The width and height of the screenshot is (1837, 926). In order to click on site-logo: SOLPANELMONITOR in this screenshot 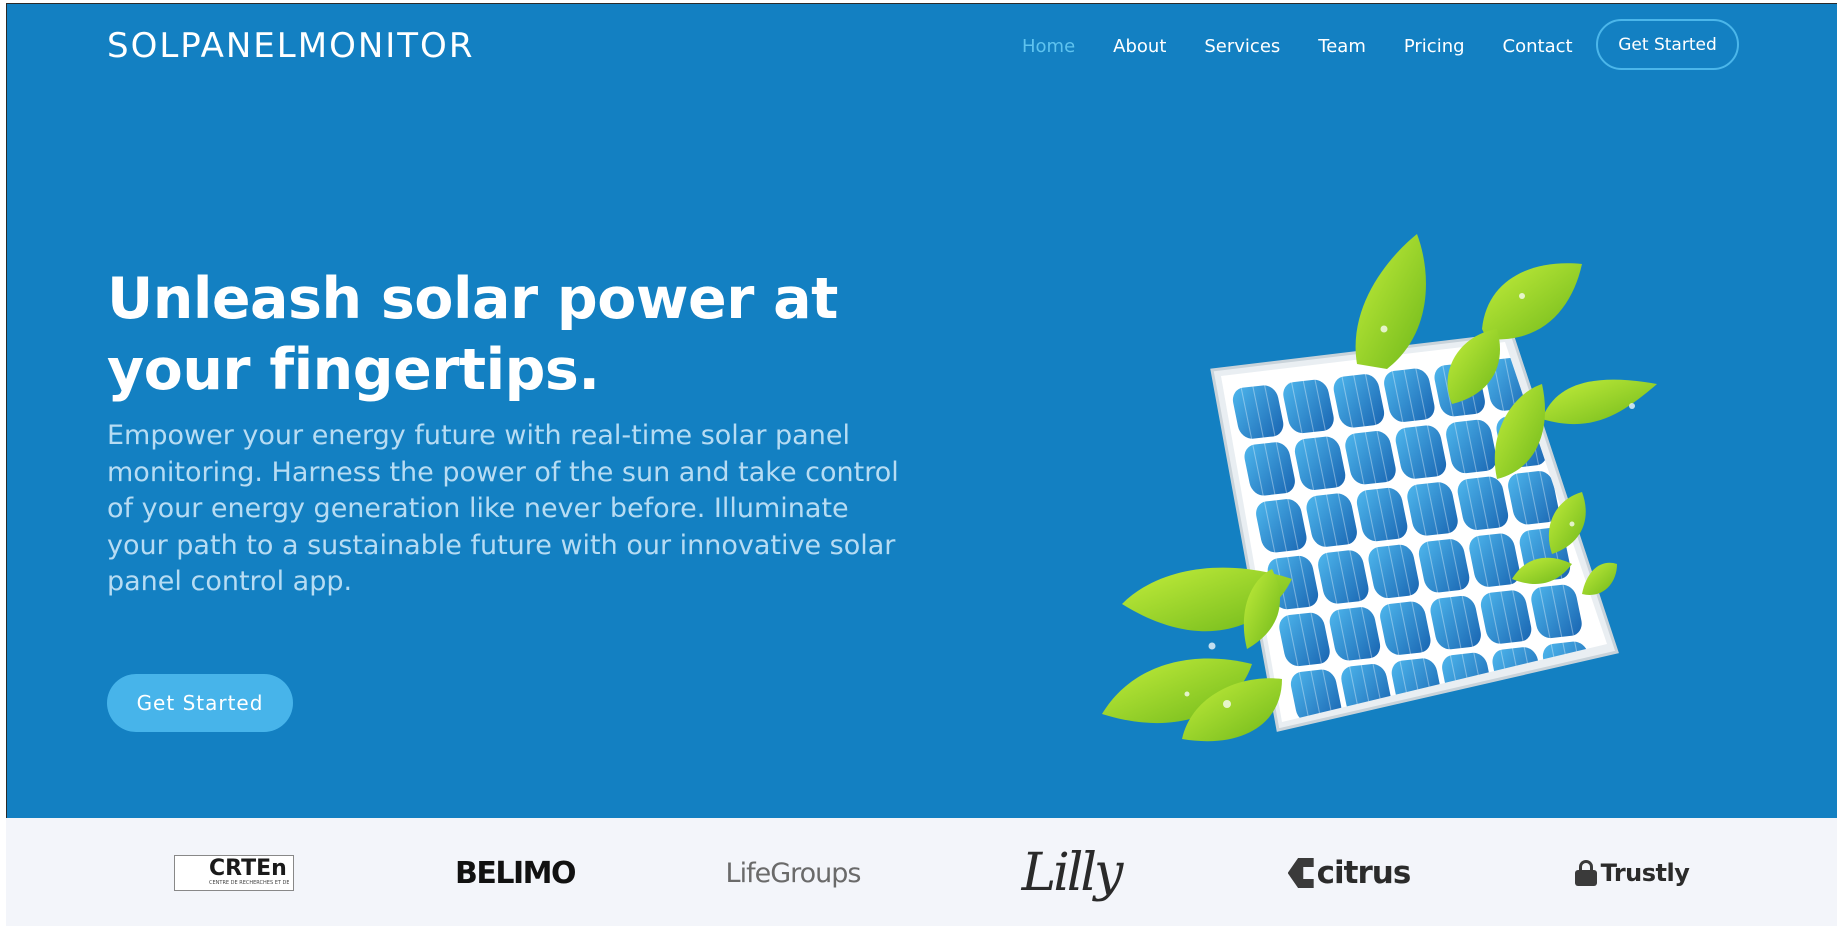, I will do `click(290, 46)`.